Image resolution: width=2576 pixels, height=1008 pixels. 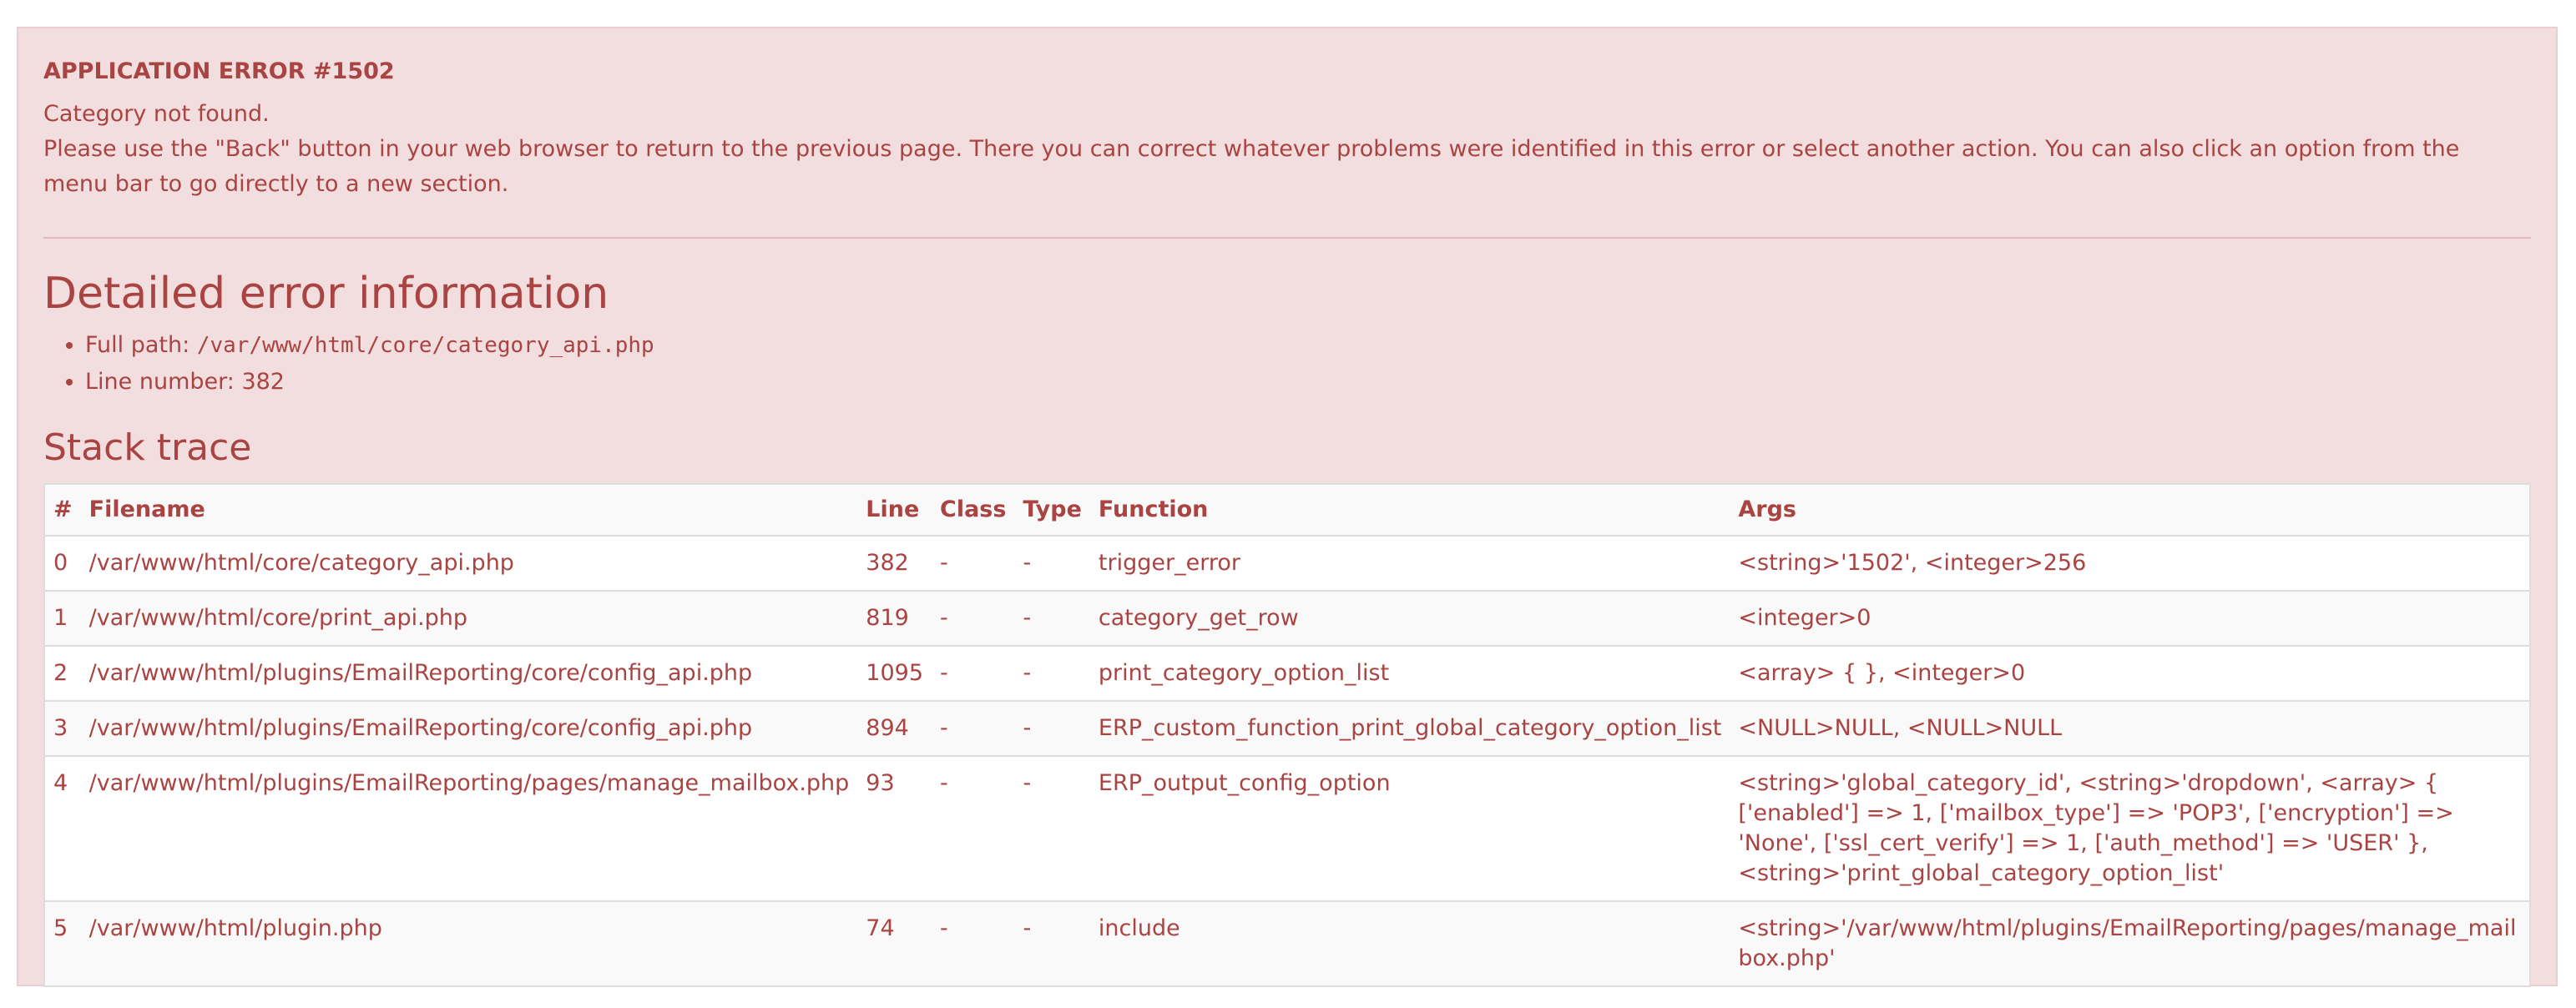 I want to click on cell-num: 5, so click(x=62, y=943).